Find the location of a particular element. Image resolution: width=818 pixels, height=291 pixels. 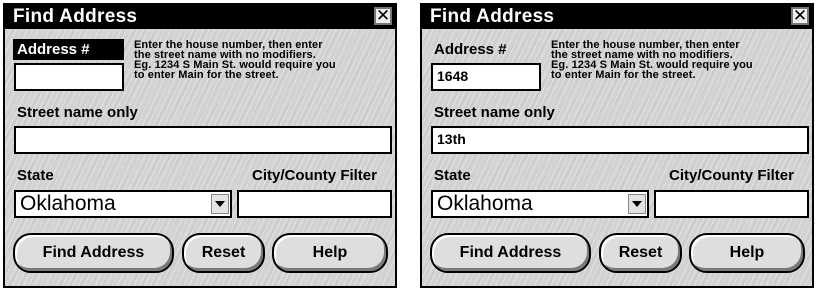

address-number-input is located at coordinates (69, 77).